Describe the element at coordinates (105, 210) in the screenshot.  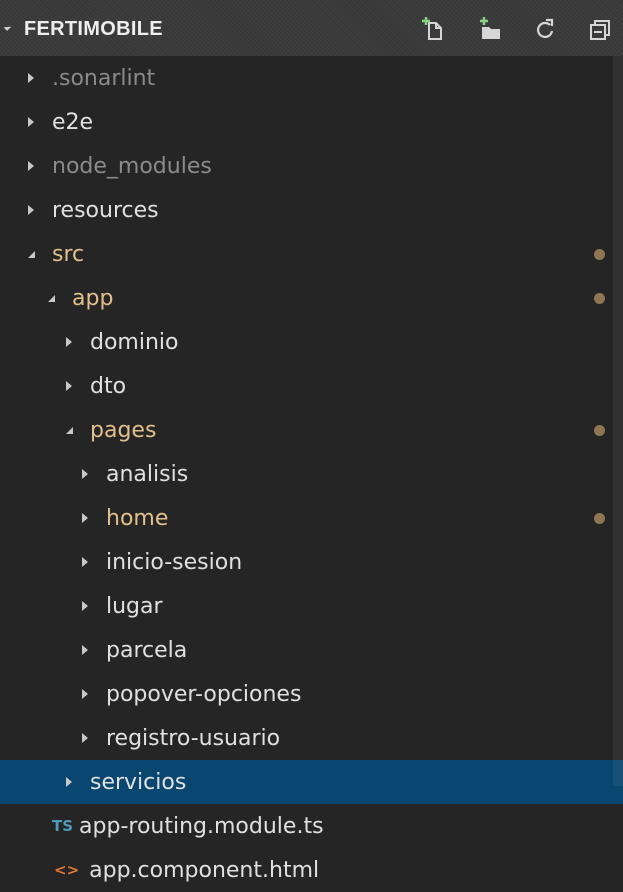
I see `tree-item-label: resources` at that location.